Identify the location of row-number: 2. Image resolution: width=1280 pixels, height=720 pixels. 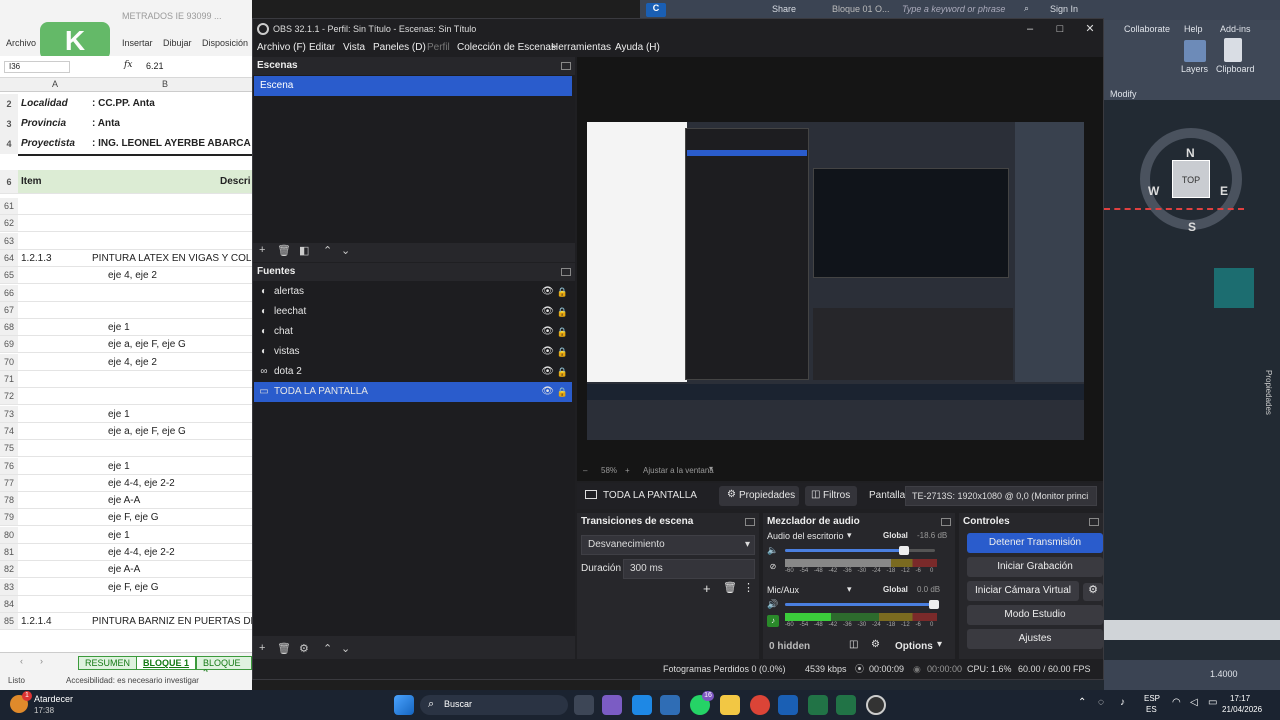
(9, 104).